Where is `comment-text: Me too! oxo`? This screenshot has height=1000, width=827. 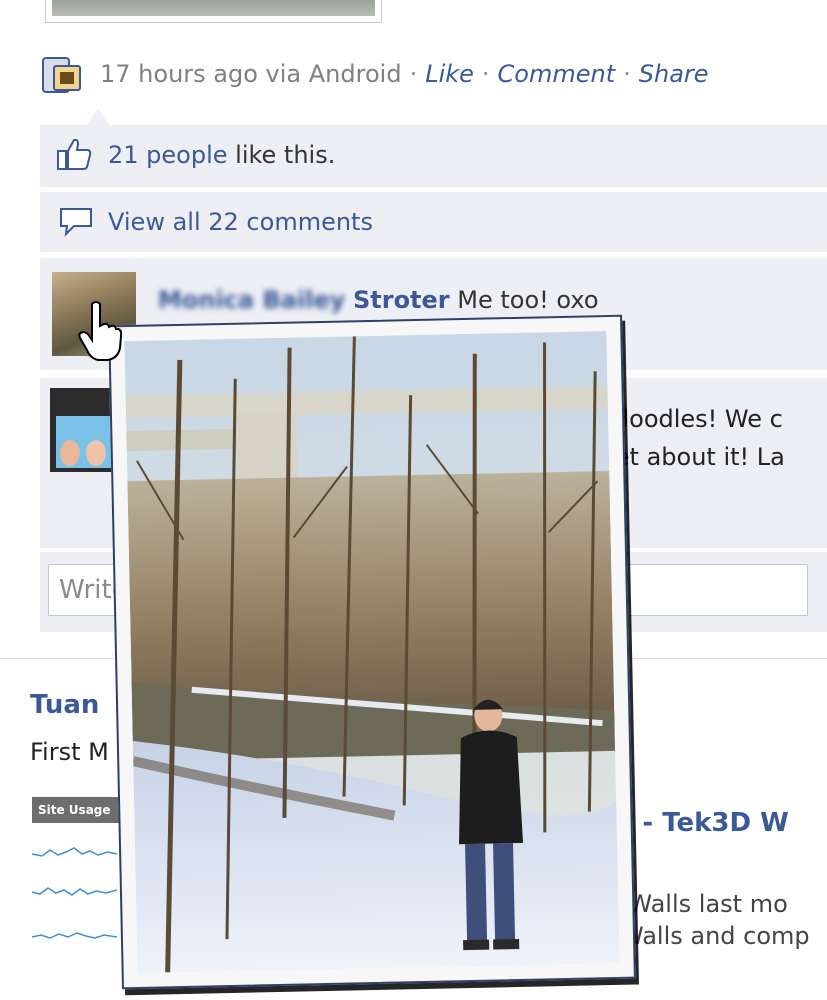 comment-text: Me too! oxo is located at coordinates (528, 300).